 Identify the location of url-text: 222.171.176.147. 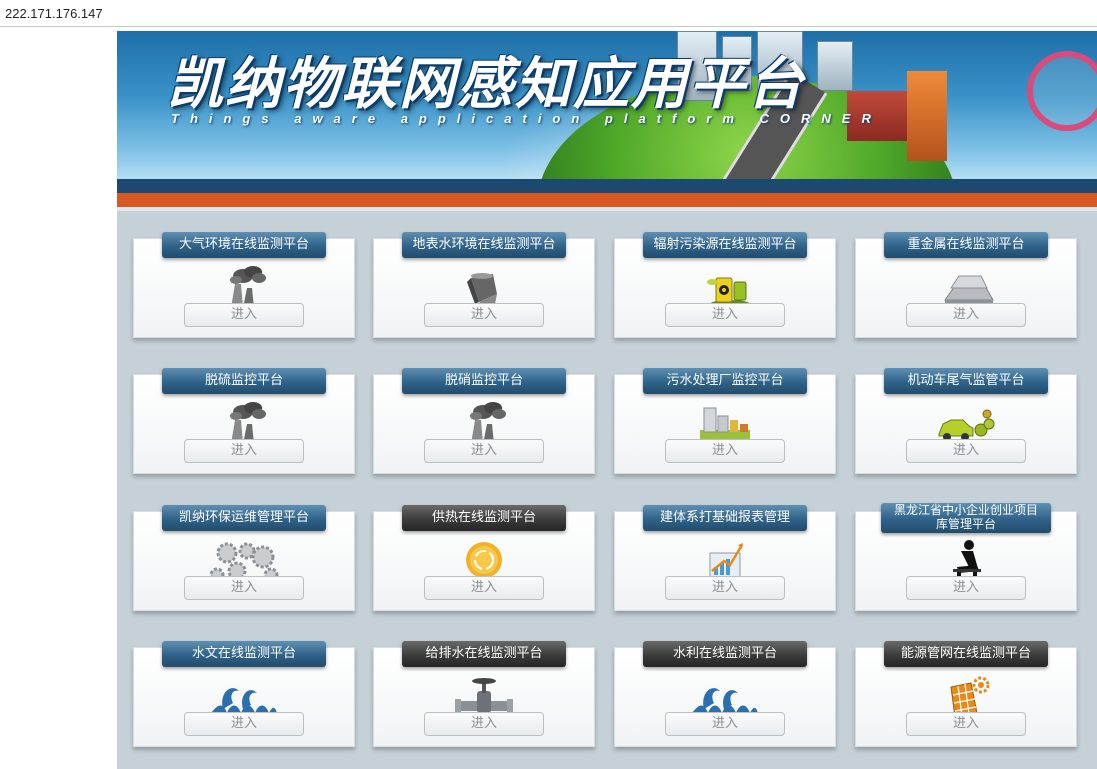
(54, 13).